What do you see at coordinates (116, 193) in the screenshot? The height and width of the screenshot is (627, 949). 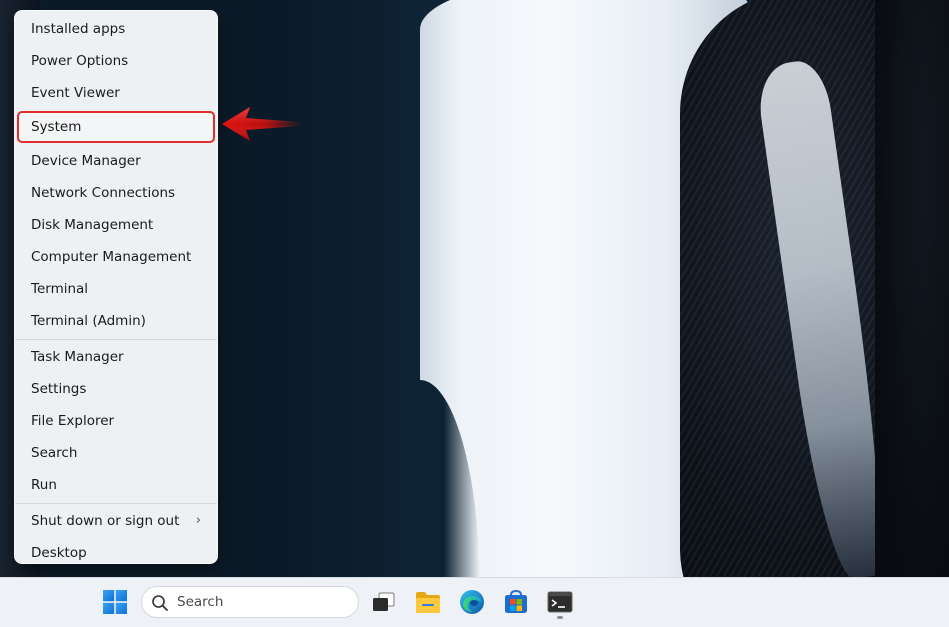 I see `menu-item-network-connections: Network Connections` at bounding box center [116, 193].